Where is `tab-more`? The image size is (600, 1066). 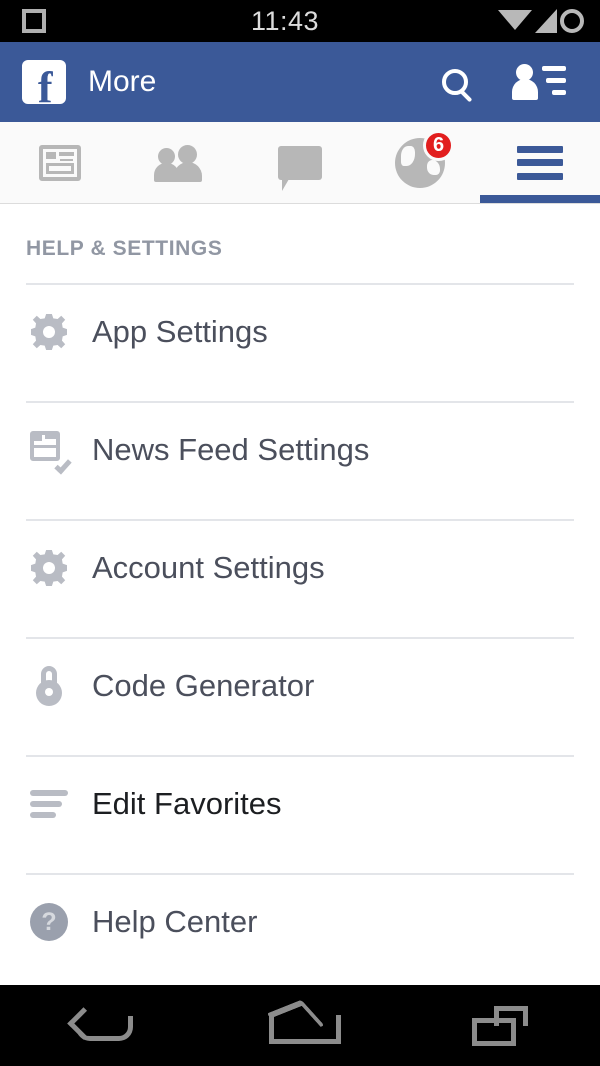 tab-more is located at coordinates (540, 162).